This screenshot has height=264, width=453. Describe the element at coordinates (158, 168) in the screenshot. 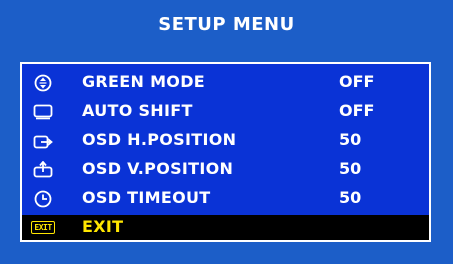

I see `menu-item-label: OSD V.POSITION` at that location.